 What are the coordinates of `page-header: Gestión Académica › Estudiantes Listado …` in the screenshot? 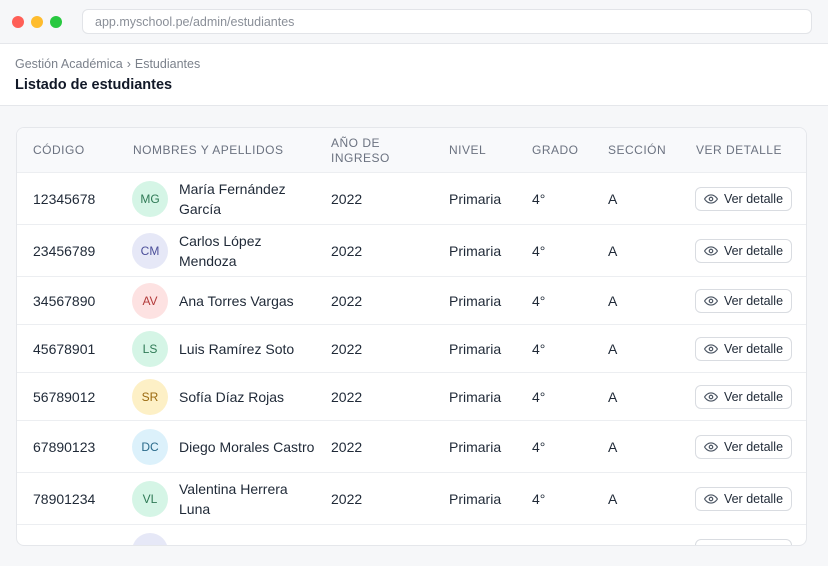 It's located at (414, 75).